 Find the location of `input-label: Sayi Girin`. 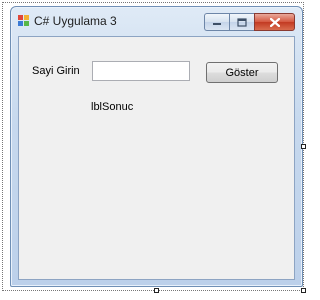

input-label: Sayi Girin is located at coordinates (56, 71).